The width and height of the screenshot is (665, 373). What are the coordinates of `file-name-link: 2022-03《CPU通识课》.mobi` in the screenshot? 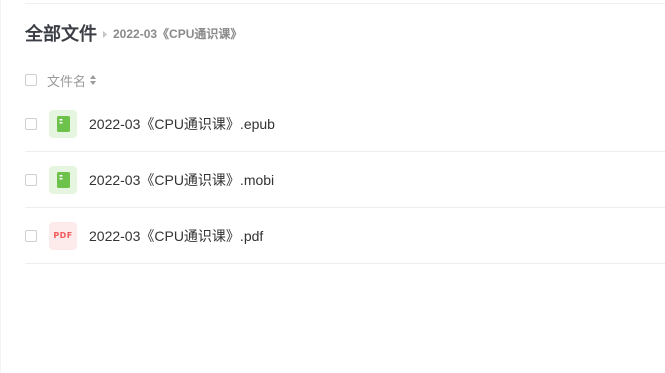 It's located at (181, 180).